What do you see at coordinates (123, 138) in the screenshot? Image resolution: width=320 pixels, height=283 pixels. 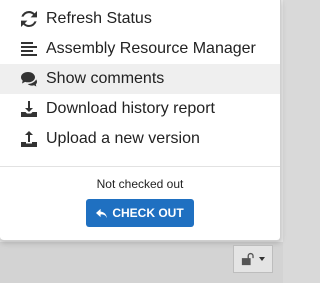 I see `menu-item-label: Upload a new version` at bounding box center [123, 138].